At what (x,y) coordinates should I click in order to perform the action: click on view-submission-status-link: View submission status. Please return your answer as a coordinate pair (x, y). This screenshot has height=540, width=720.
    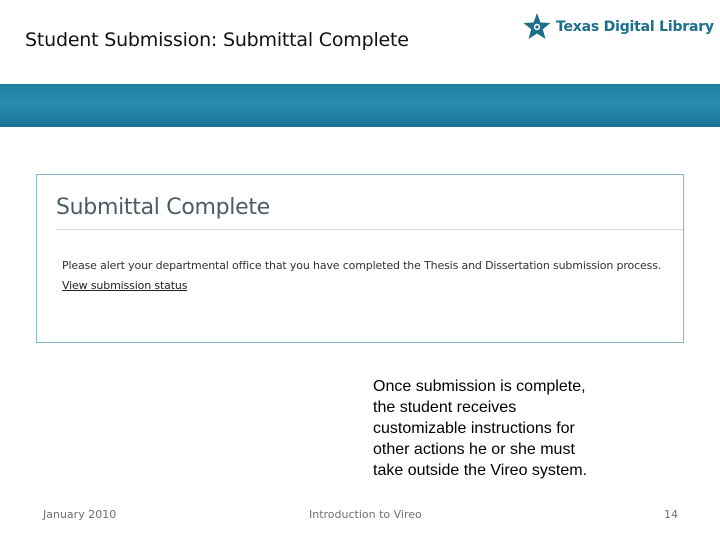
    Looking at the image, I should click on (124, 285).